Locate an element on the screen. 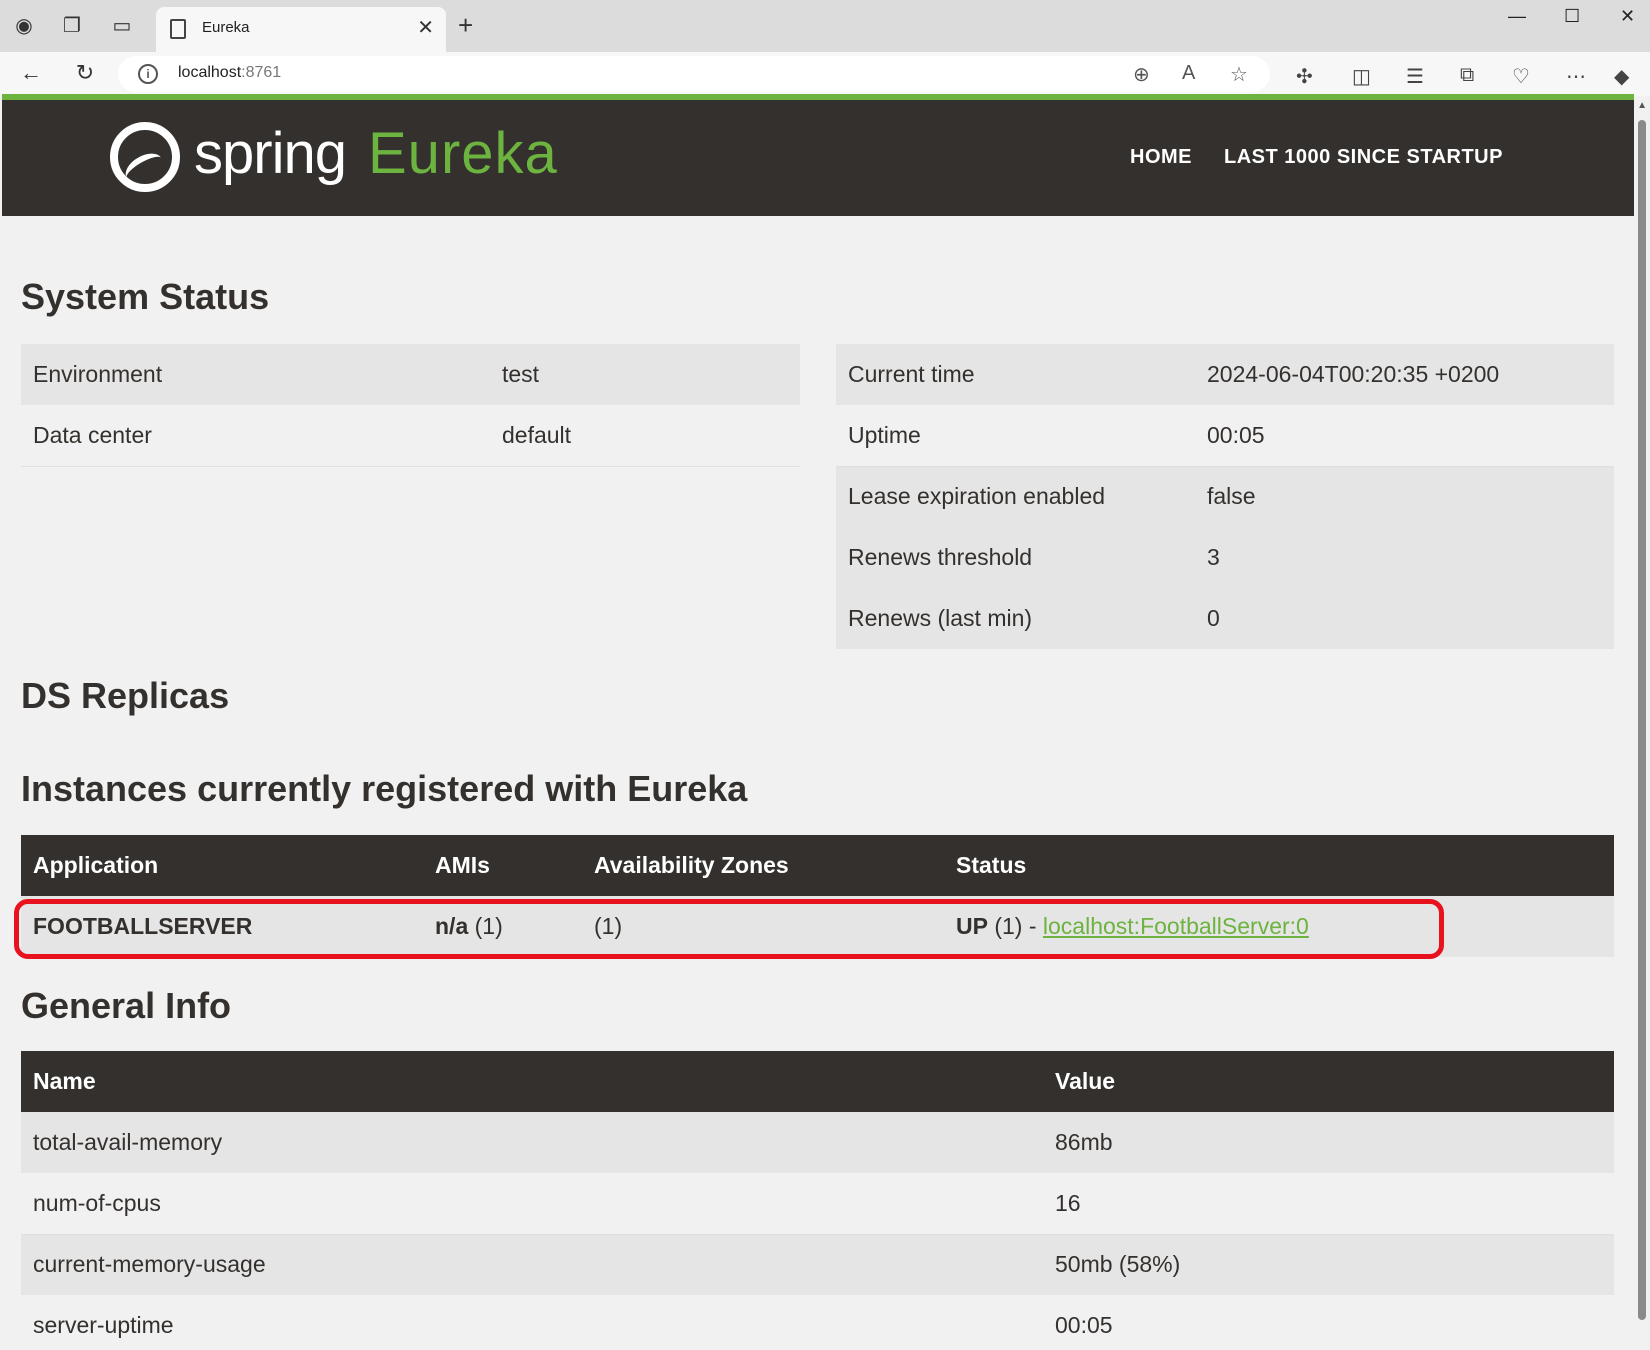 This screenshot has height=1350, width=1650. table-row: total-avail-memory 86mb is located at coordinates (817, 1142).